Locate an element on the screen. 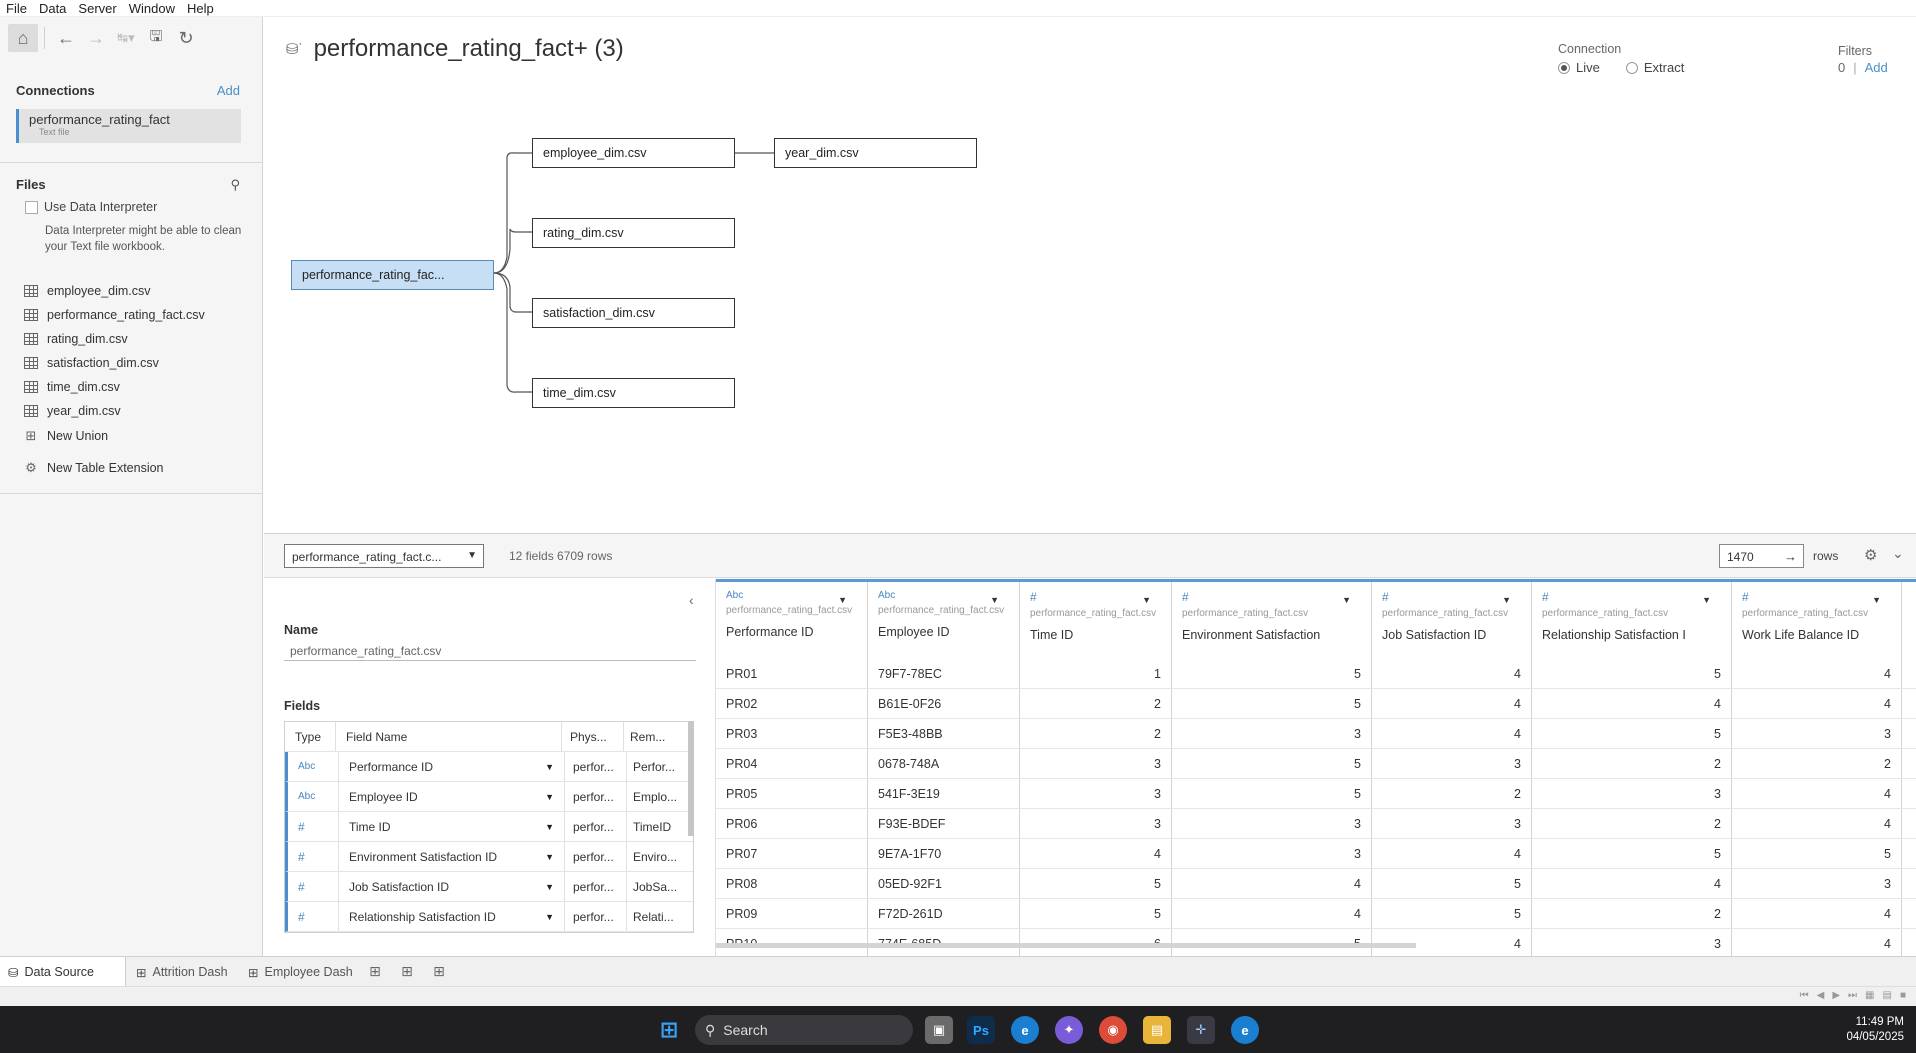  column-name: Employee ID is located at coordinates (948, 632).